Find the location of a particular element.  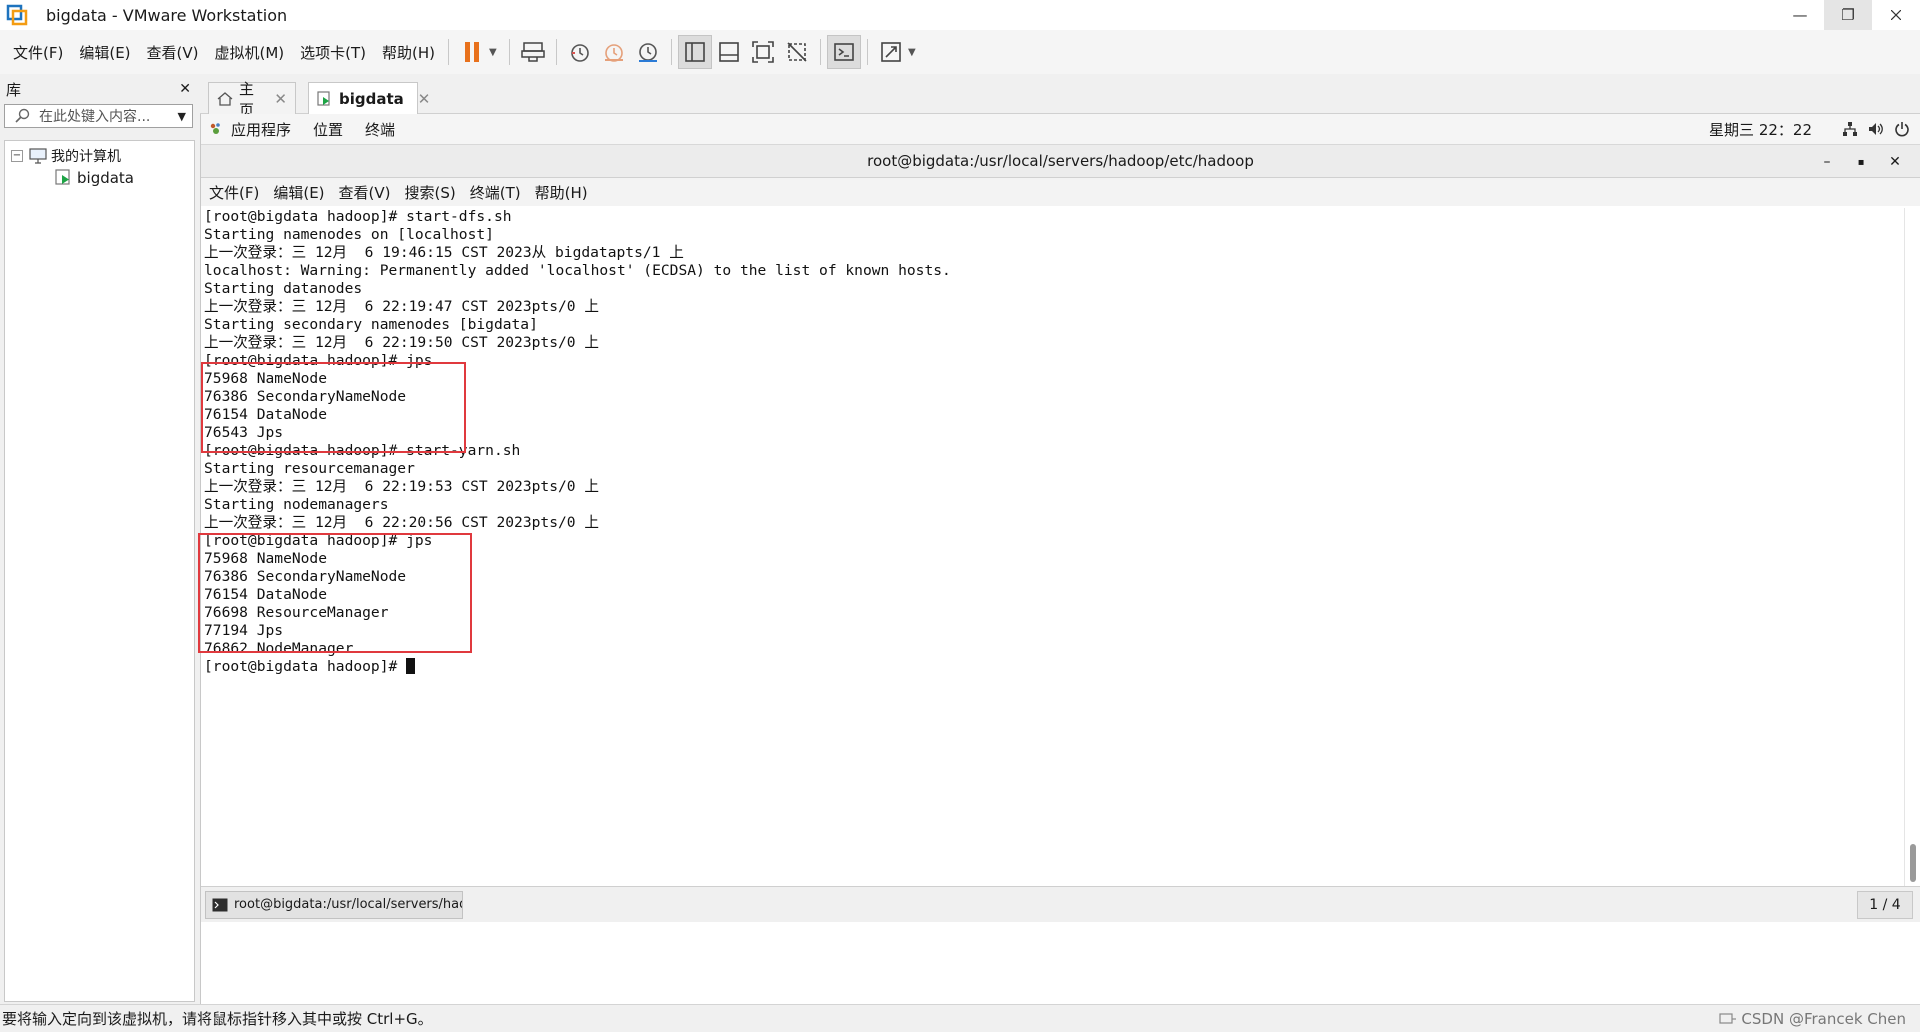

vmware-logo-icon is located at coordinates (17, 15).